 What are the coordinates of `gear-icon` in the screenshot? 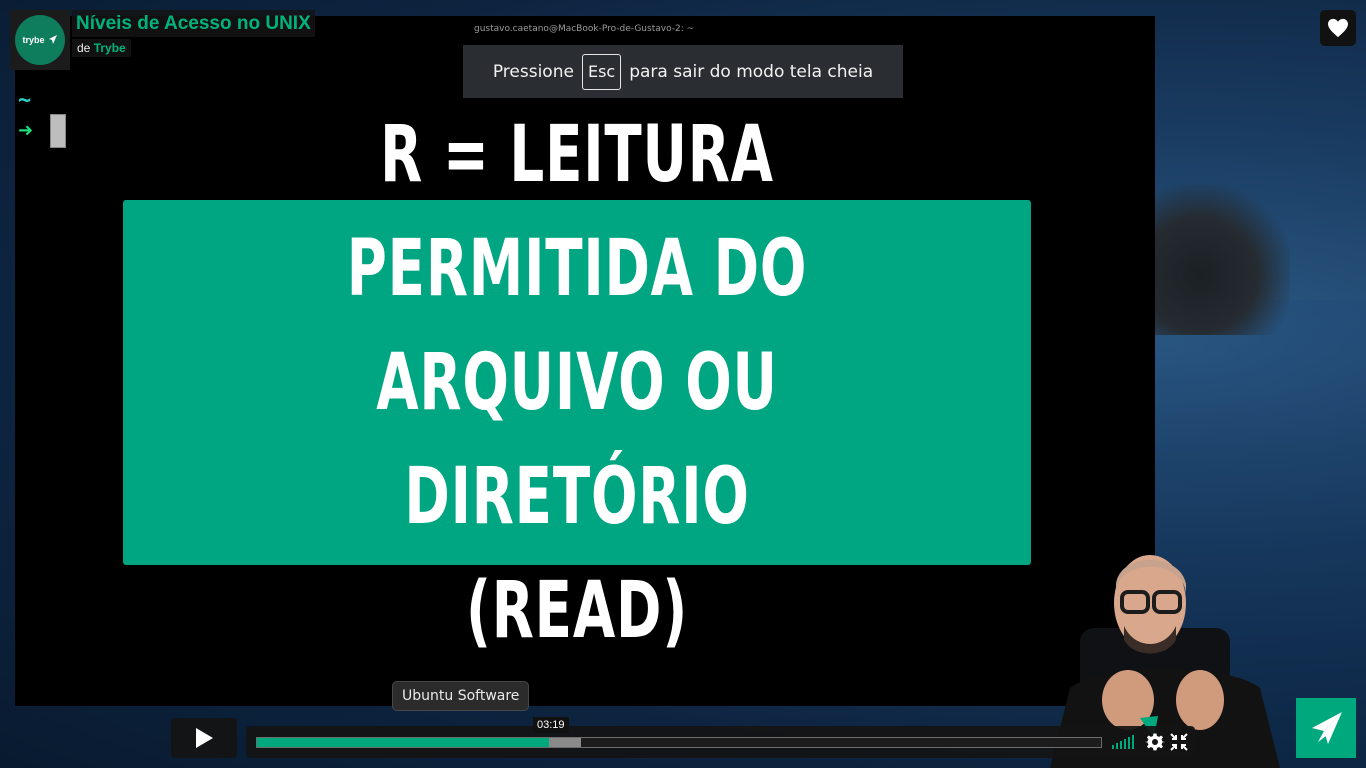 It's located at (1155, 742).